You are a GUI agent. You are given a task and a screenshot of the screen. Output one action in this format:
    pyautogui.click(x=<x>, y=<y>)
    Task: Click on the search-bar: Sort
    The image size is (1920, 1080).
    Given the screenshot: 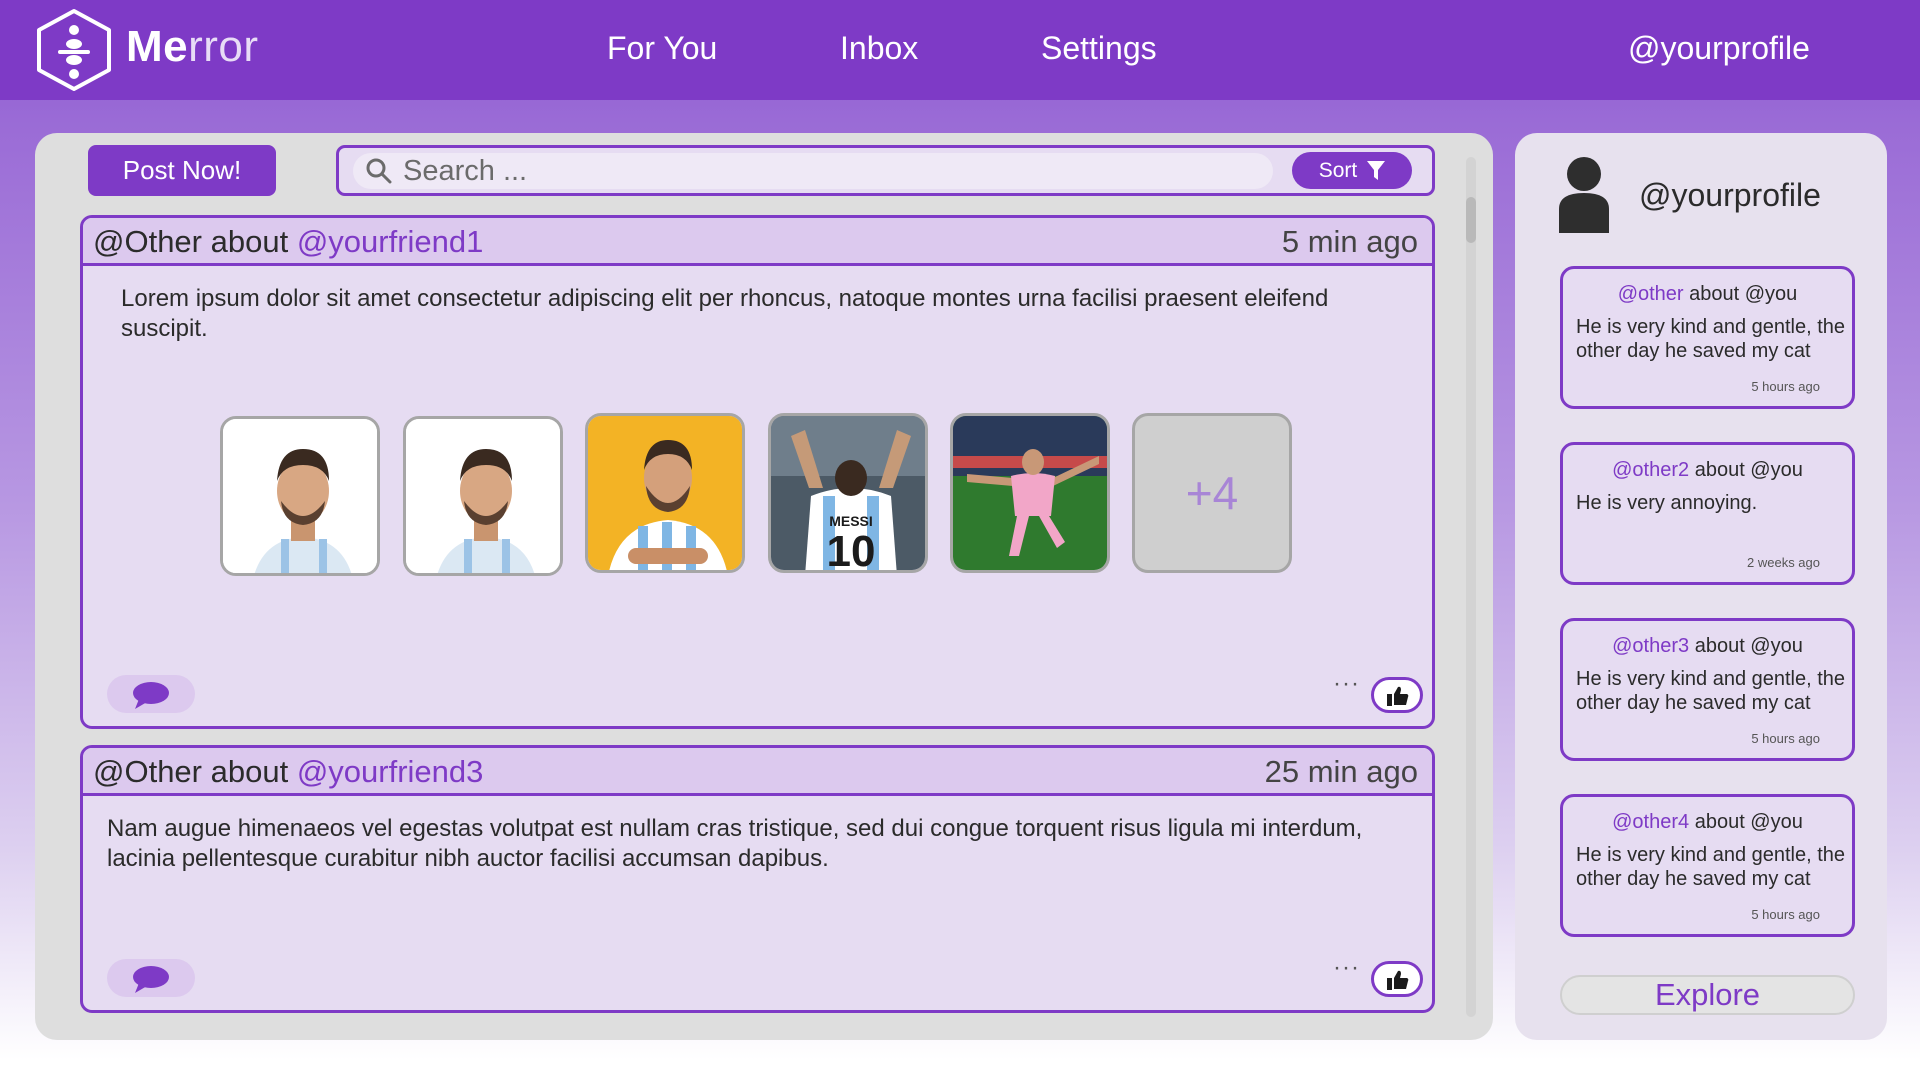 What is the action you would take?
    pyautogui.click(x=885, y=170)
    